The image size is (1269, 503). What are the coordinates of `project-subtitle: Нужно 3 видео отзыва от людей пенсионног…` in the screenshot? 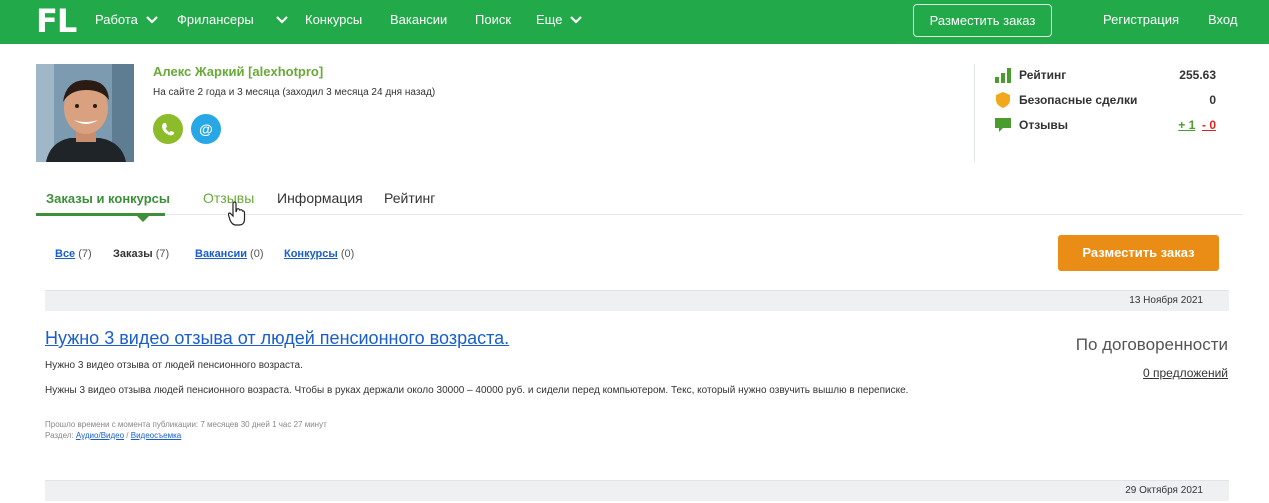 It's located at (174, 365).